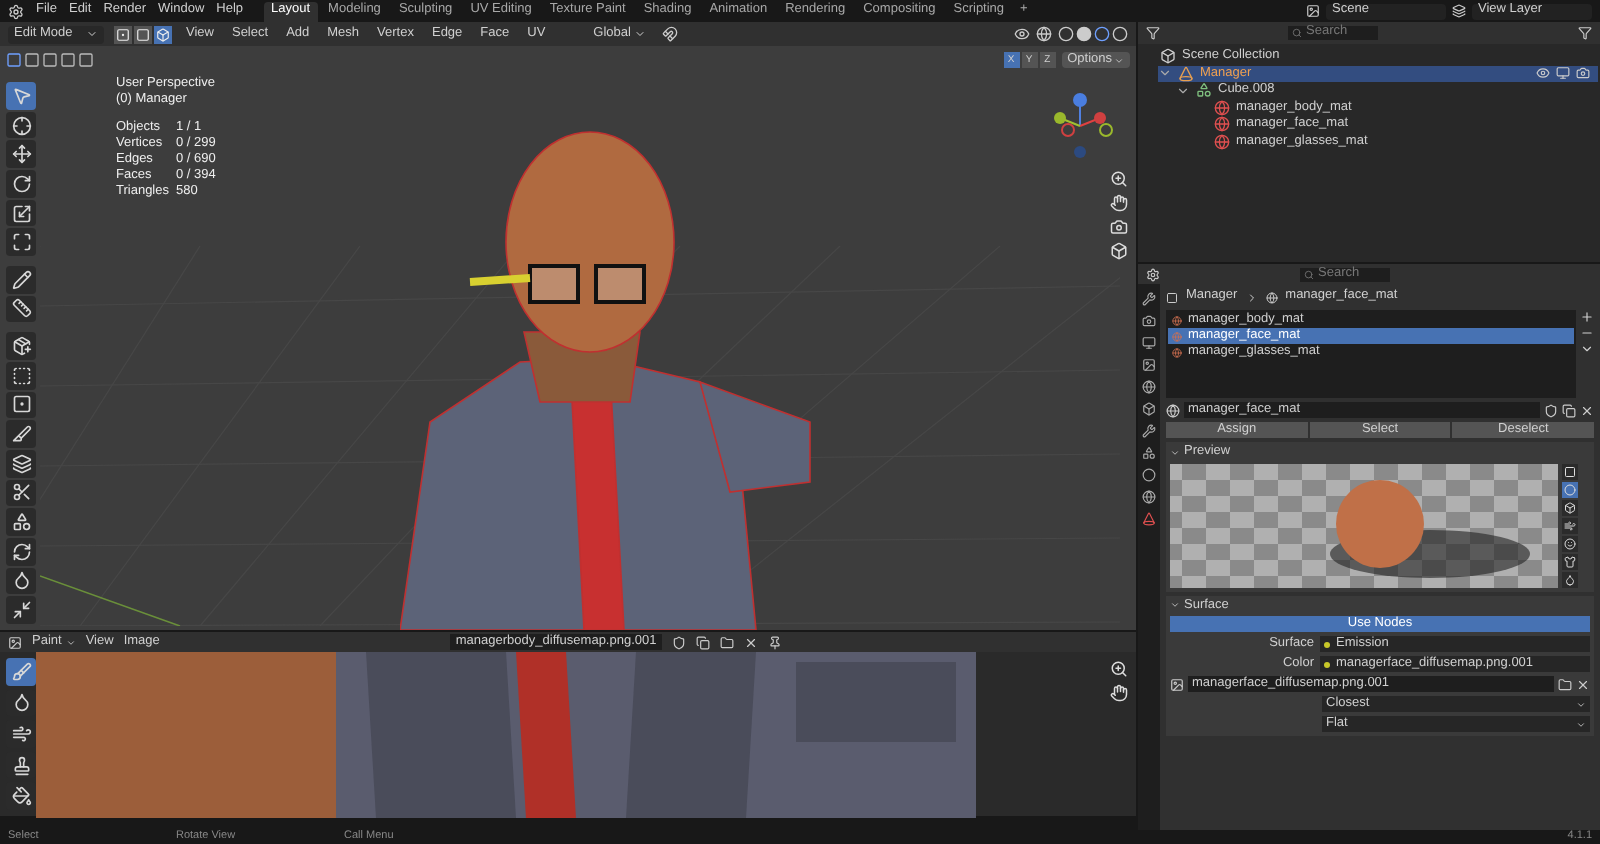 The width and height of the screenshot is (1600, 844). Describe the element at coordinates (1309, 274) in the screenshot. I see `search-icon` at that location.